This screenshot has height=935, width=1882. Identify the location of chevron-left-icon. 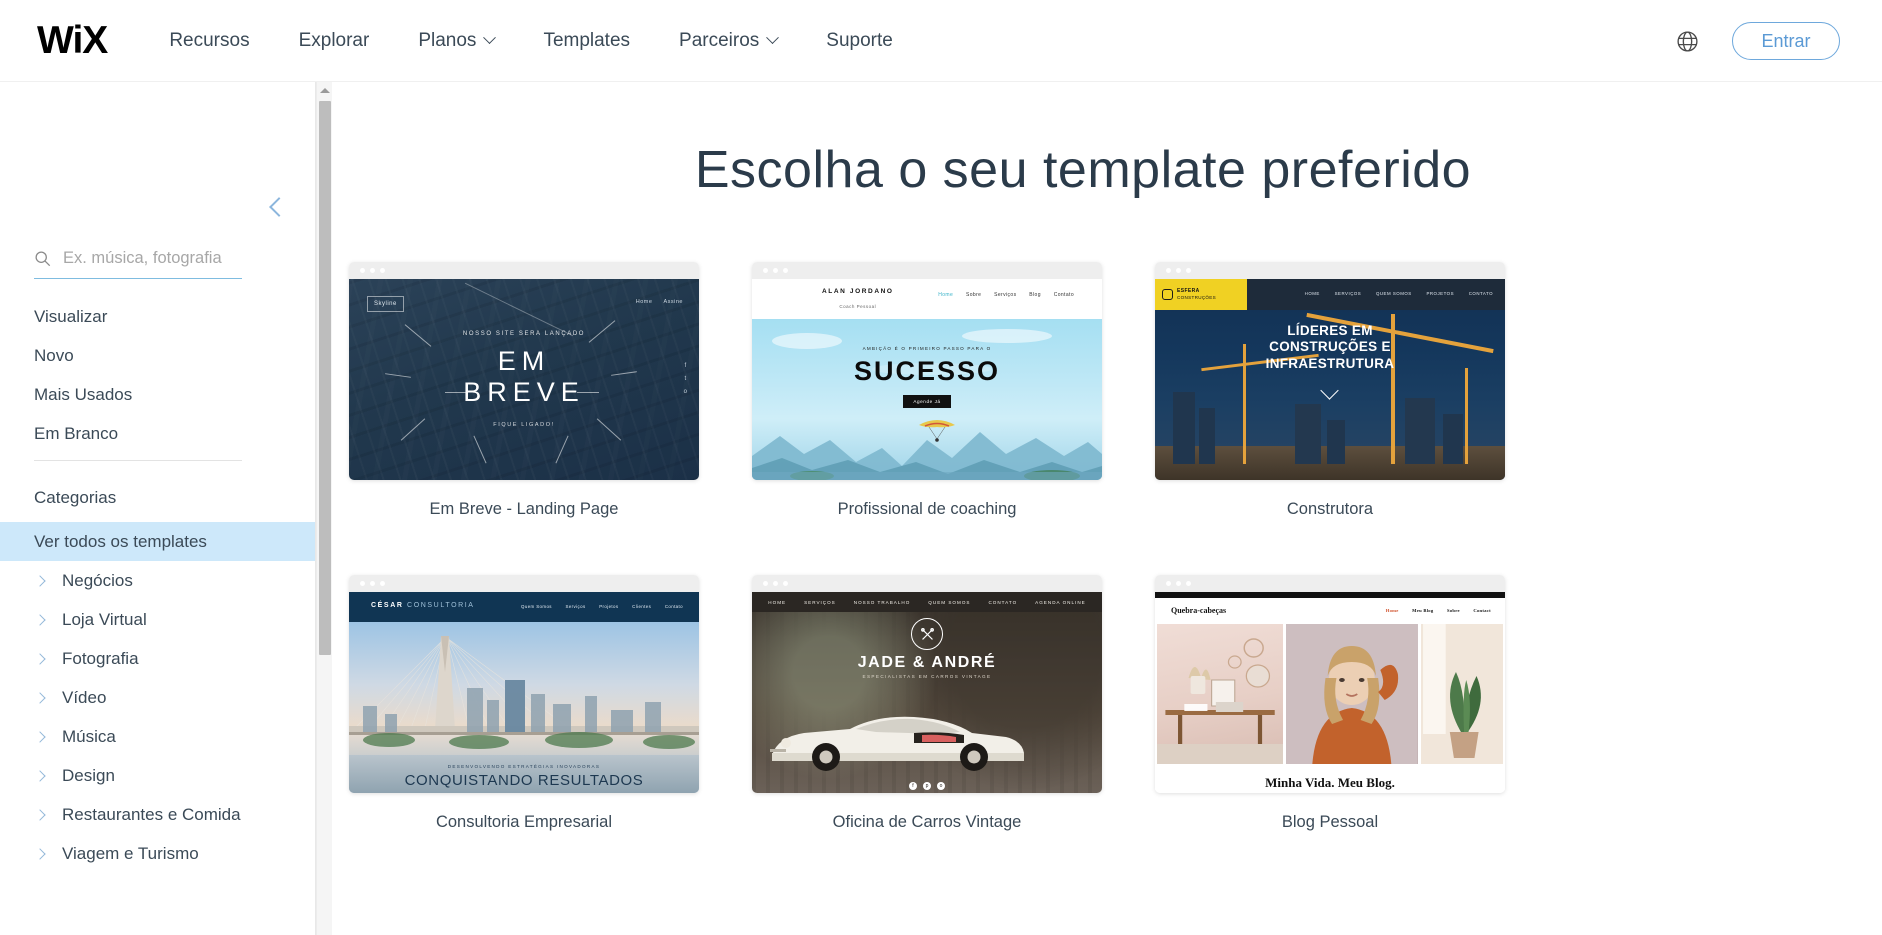
(279, 207).